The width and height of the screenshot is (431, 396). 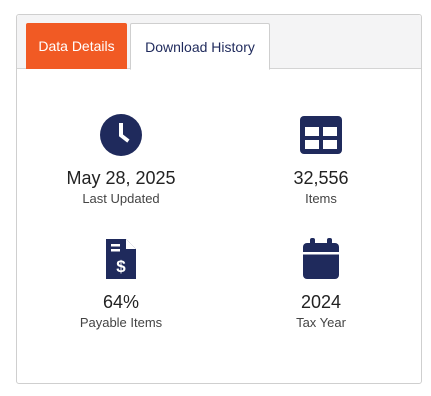 I want to click on tax-year-label: Tax Year, so click(x=321, y=322).